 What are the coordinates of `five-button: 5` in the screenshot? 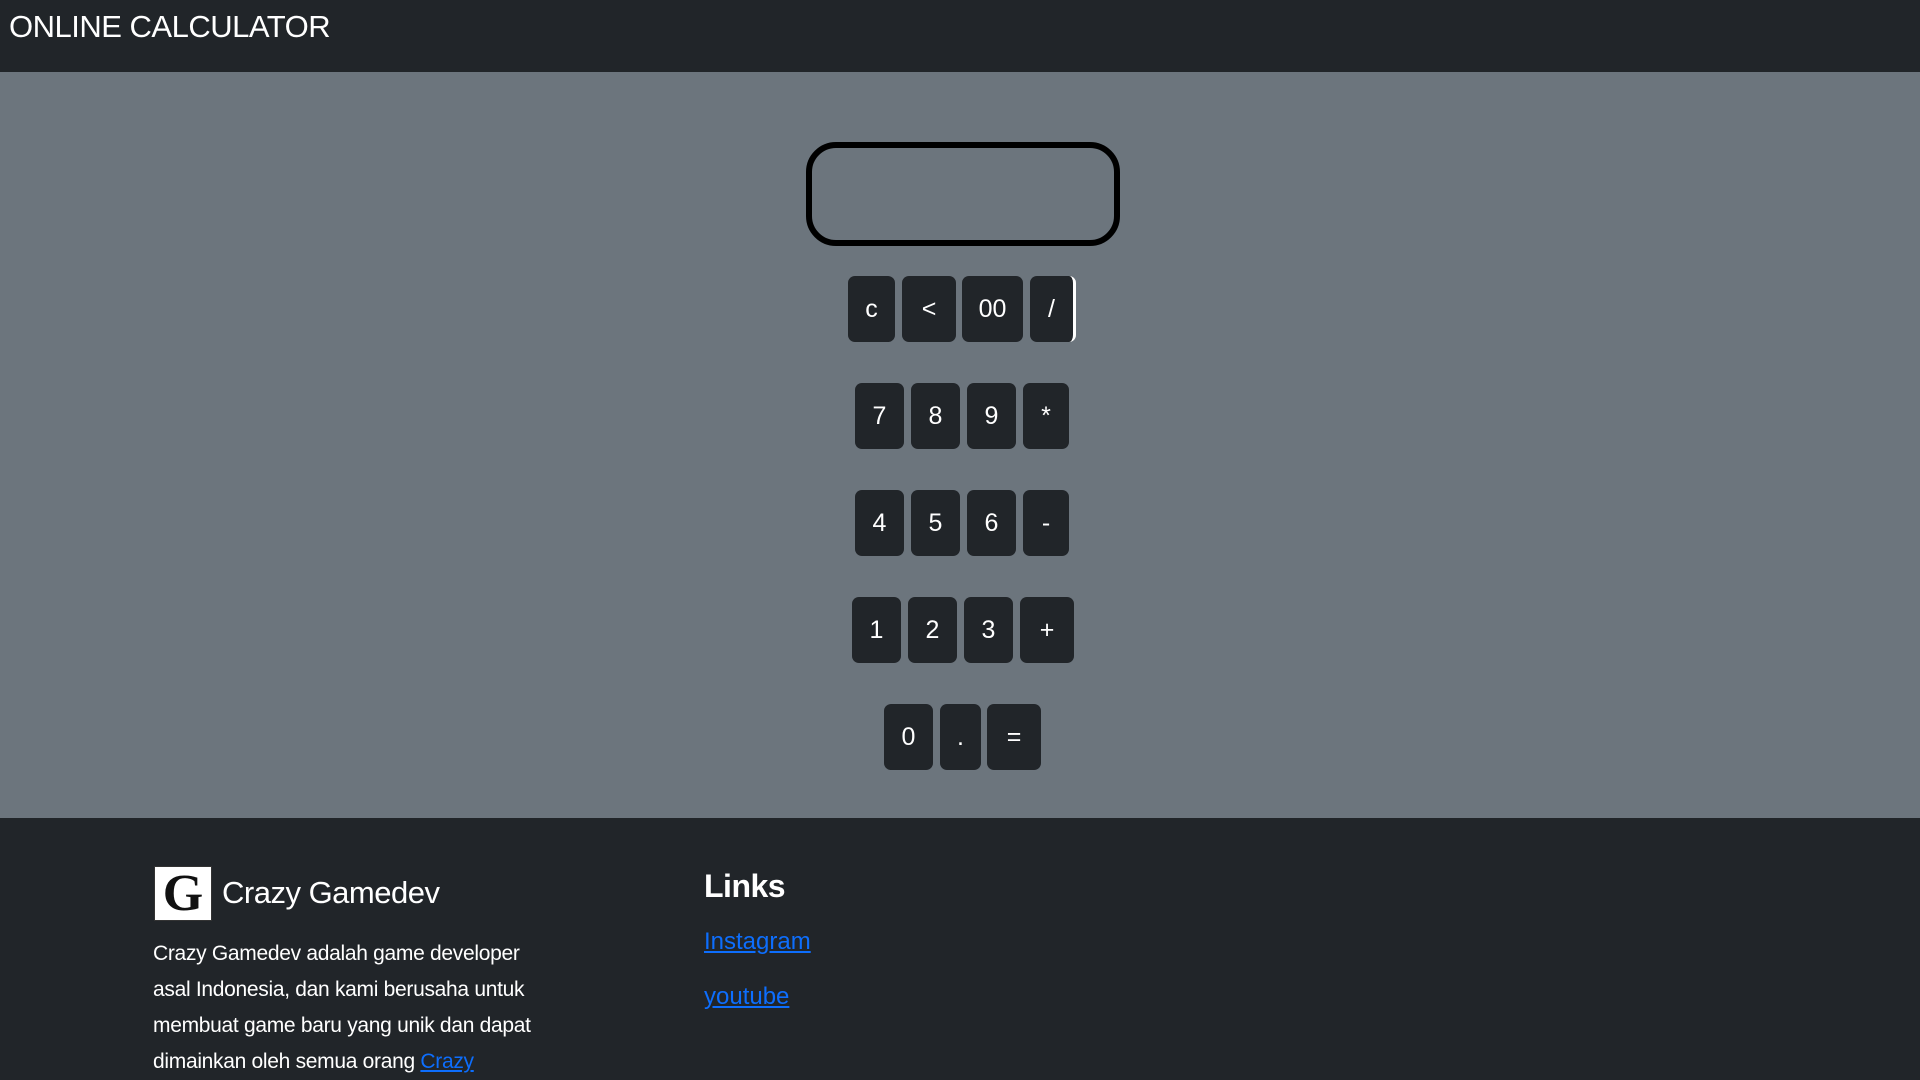 It's located at (935, 523).